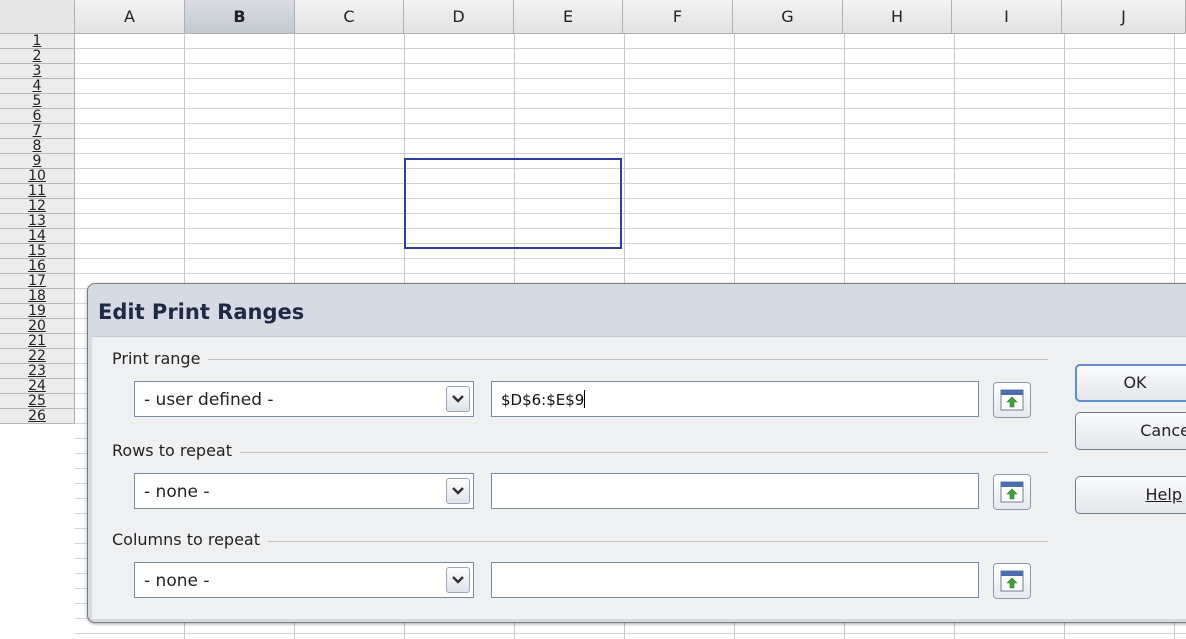 The image size is (1186, 639). I want to click on row-header: 2, so click(37, 56).